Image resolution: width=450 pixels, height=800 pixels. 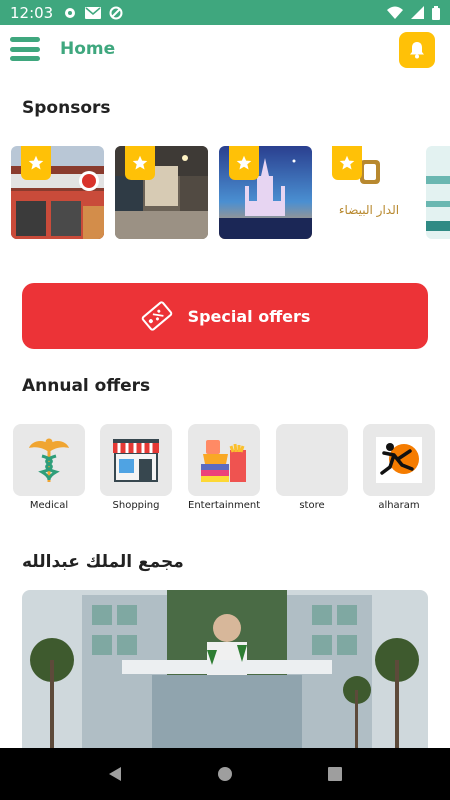 What do you see at coordinates (312, 505) in the screenshot?
I see `category-label: store` at bounding box center [312, 505].